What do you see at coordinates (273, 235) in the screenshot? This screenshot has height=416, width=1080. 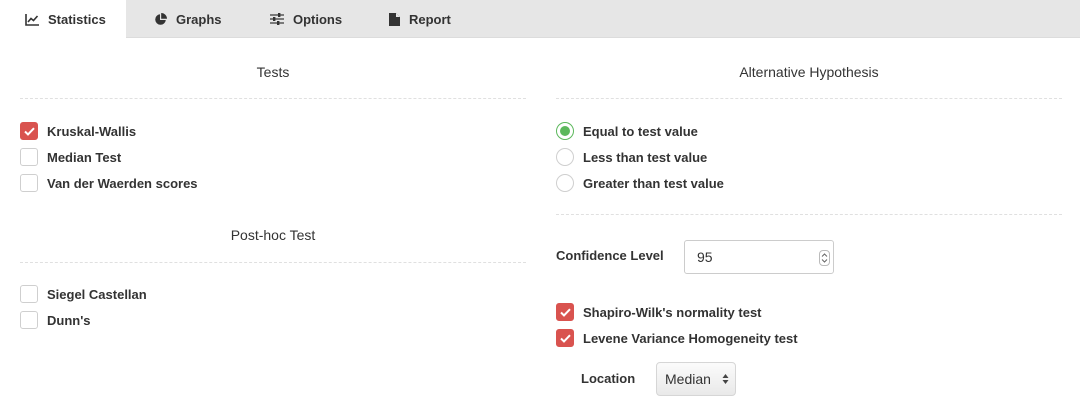 I see `posthoc-title: Post-hoc Test` at bounding box center [273, 235].